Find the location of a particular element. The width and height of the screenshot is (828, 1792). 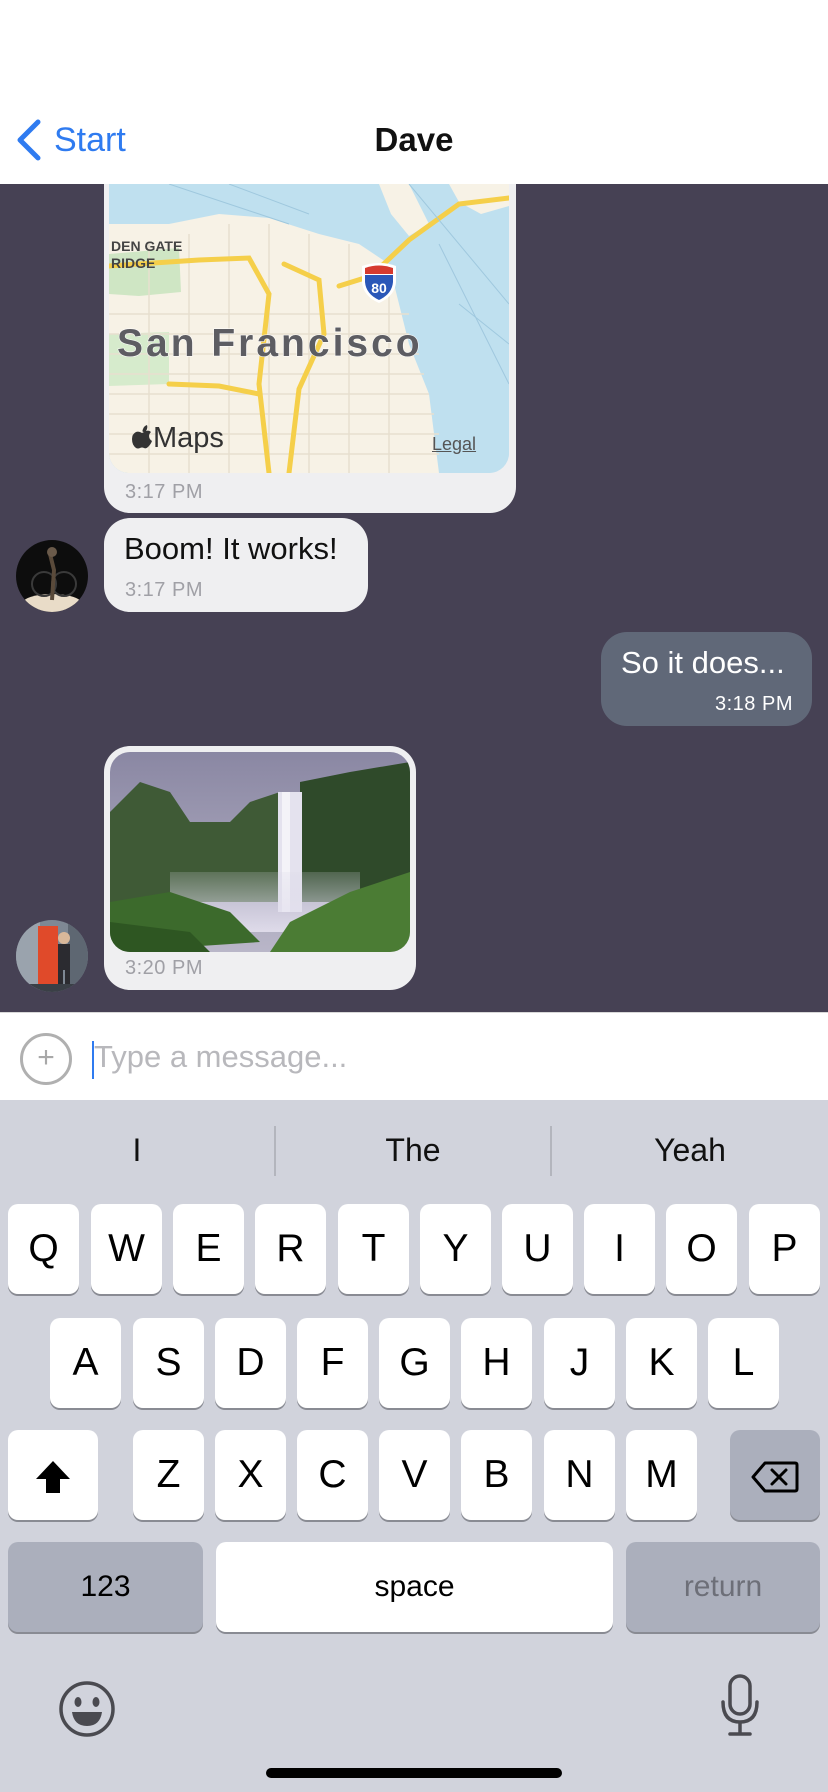

numbers-key: 123 is located at coordinates (105, 1587).